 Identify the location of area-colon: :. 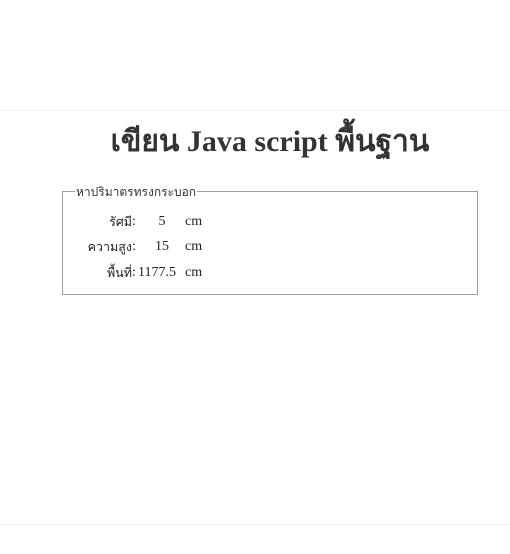
(134, 272).